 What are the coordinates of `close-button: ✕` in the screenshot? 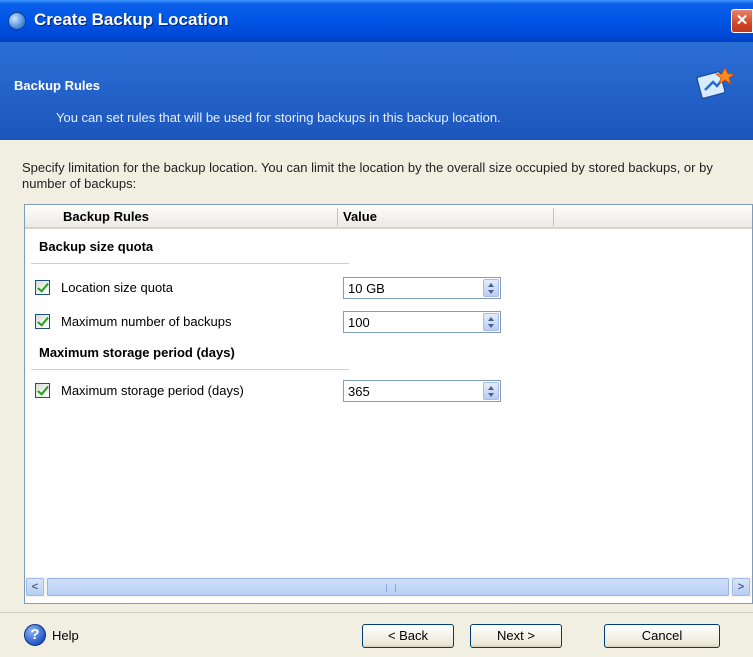 It's located at (742, 21).